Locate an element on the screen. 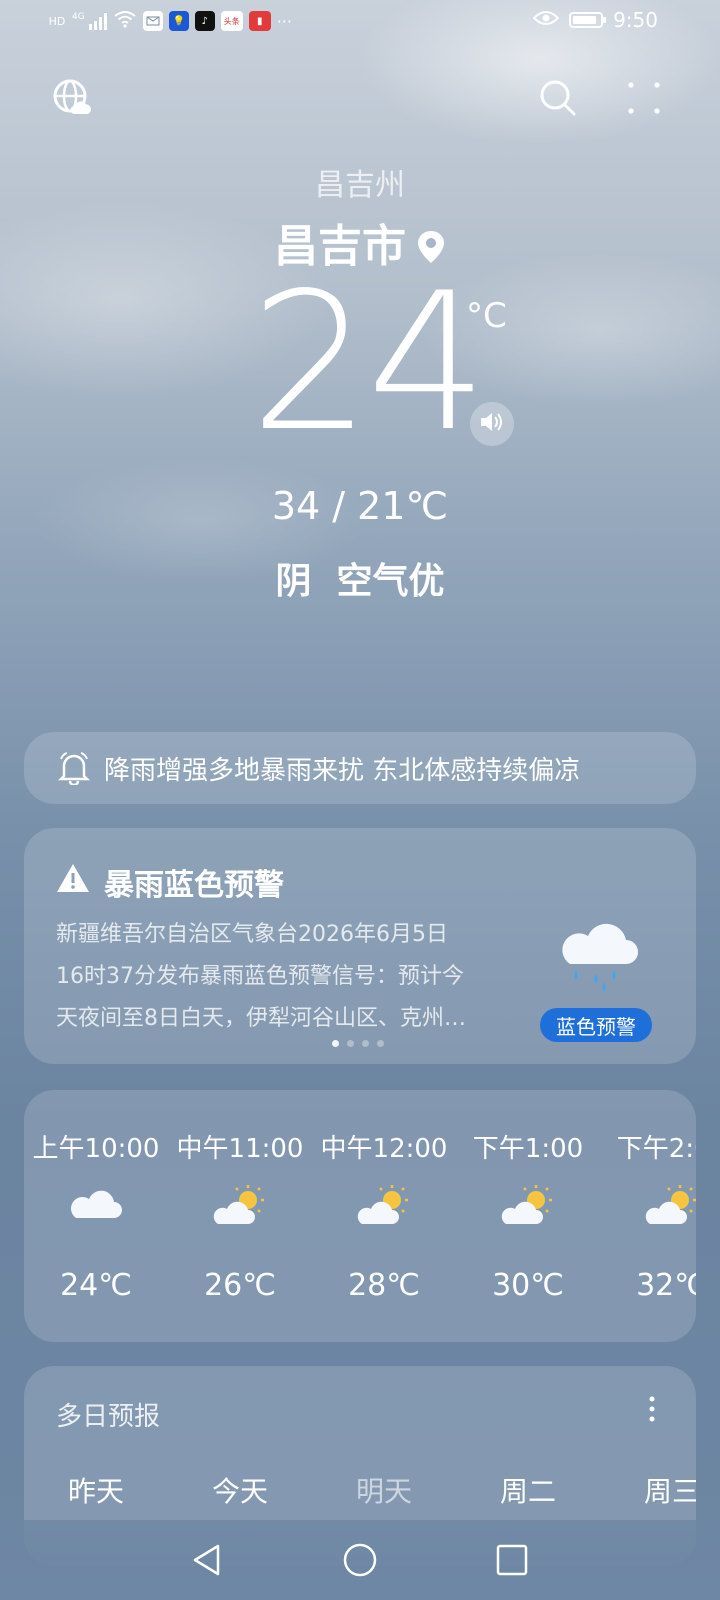 This screenshot has height=1600, width=720. network-label: 4G is located at coordinates (78, 17).